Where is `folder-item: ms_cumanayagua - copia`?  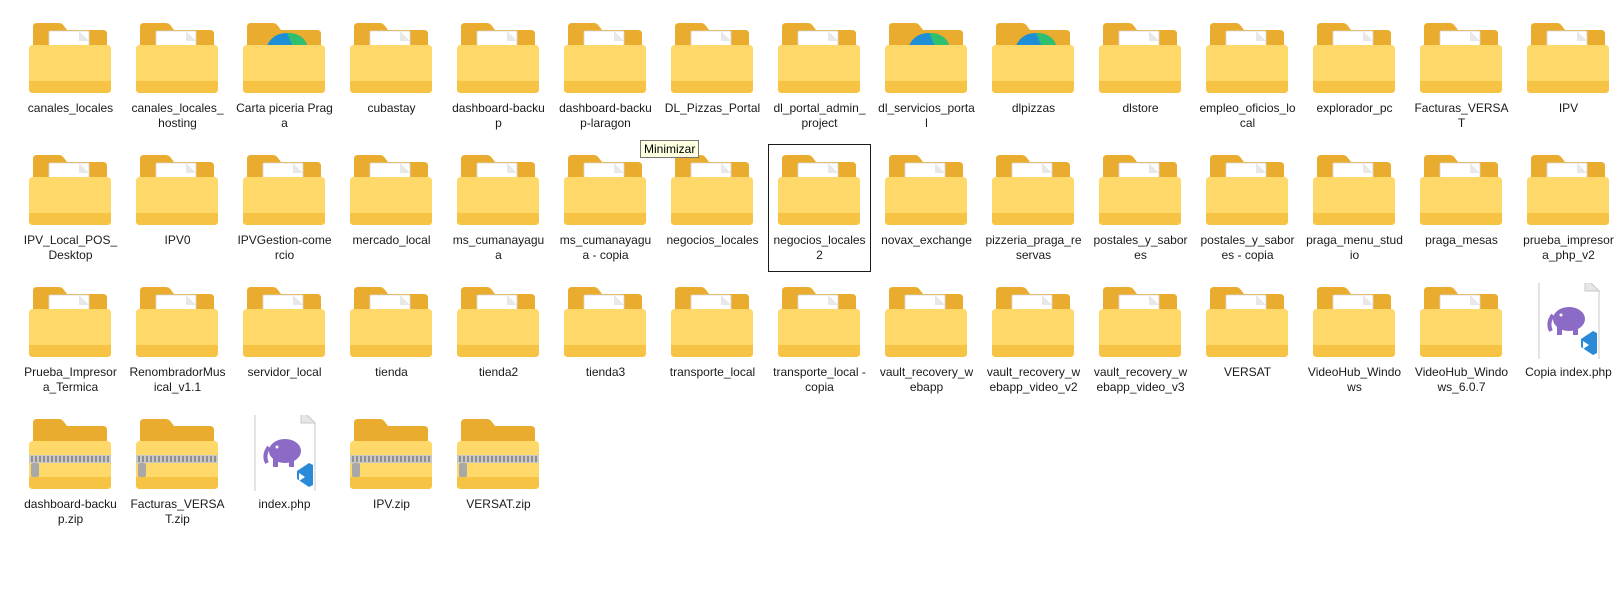
folder-item: ms_cumanayagua - copia is located at coordinates (605, 208).